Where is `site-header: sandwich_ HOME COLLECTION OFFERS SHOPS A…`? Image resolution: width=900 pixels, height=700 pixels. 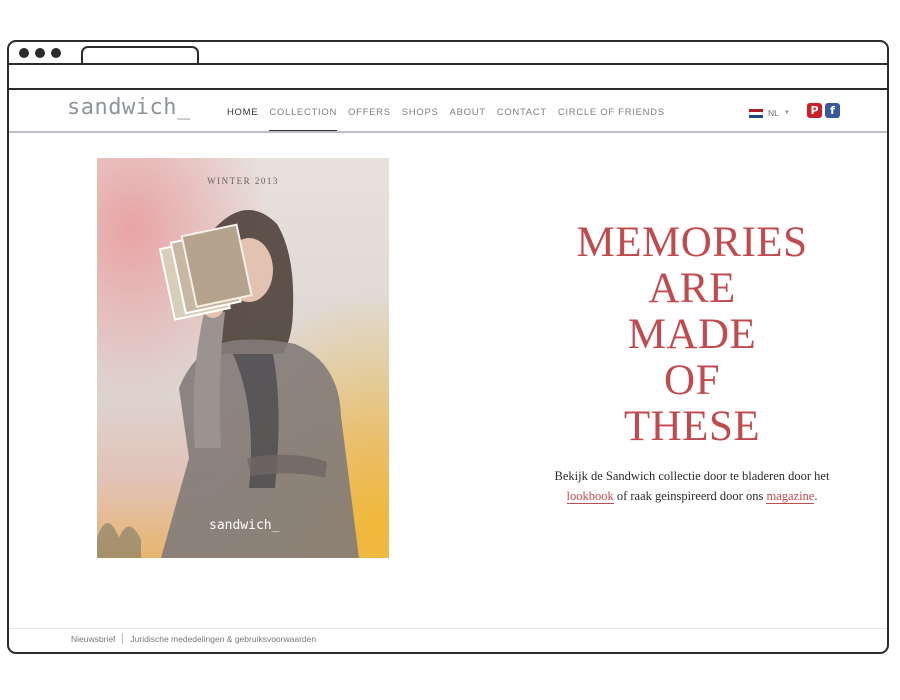
site-header: sandwich_ HOME COLLECTION OFFERS SHOPS A… is located at coordinates (448, 111).